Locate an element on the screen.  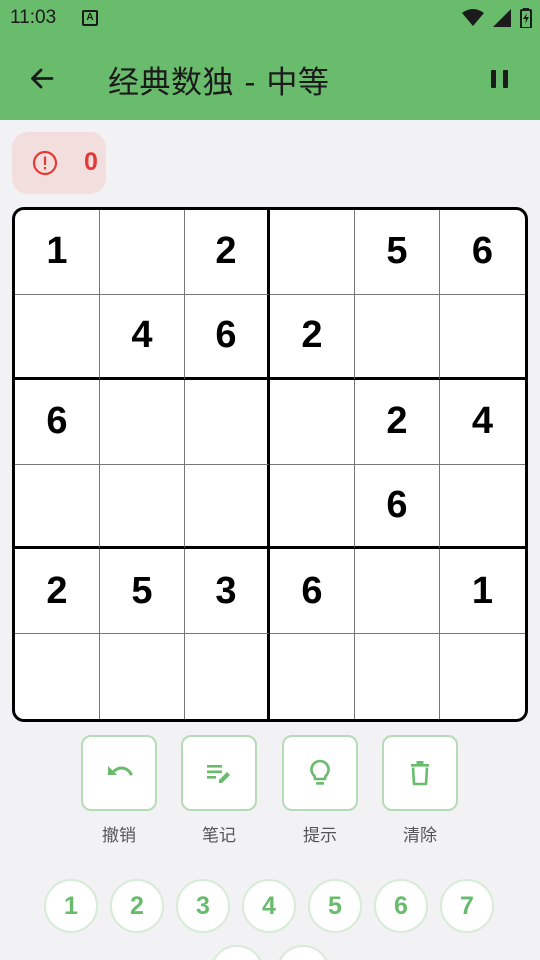
battery-icon is located at coordinates (526, 17).